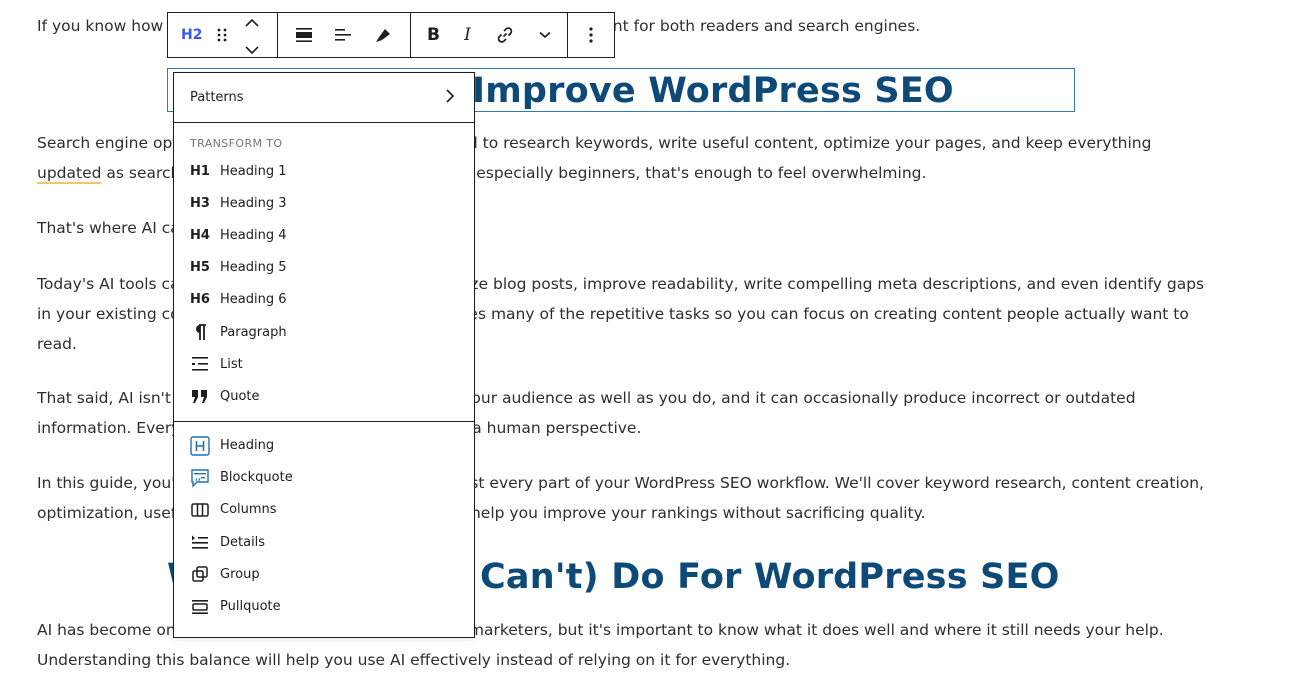  I want to click on block-toolbar: H2 B I, so click(391, 35).